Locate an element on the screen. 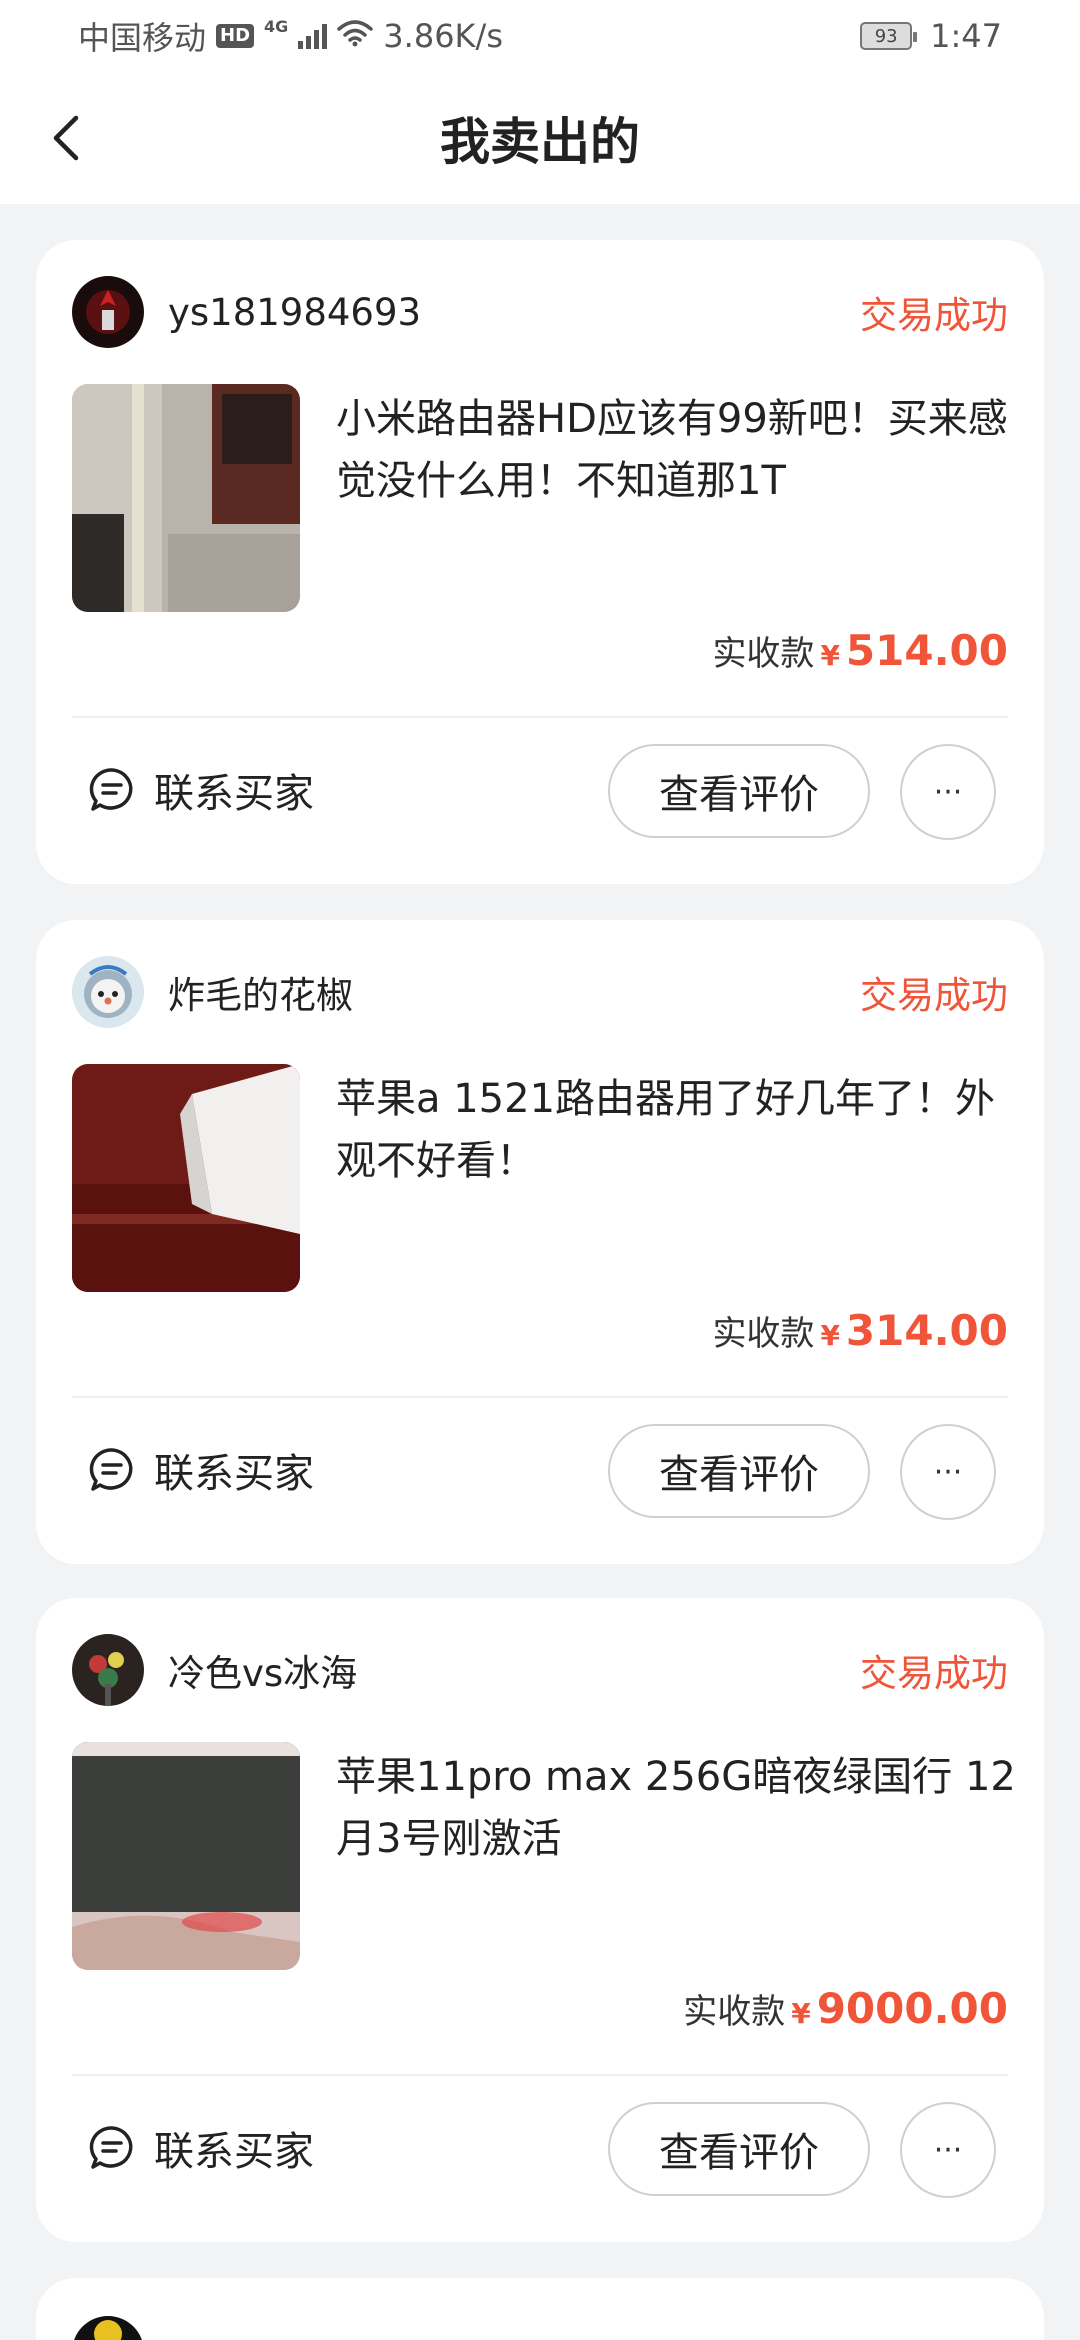  product-description: 苹果a 1521路由器用了好几年了！外观不好看！ is located at coordinates (676, 1130).